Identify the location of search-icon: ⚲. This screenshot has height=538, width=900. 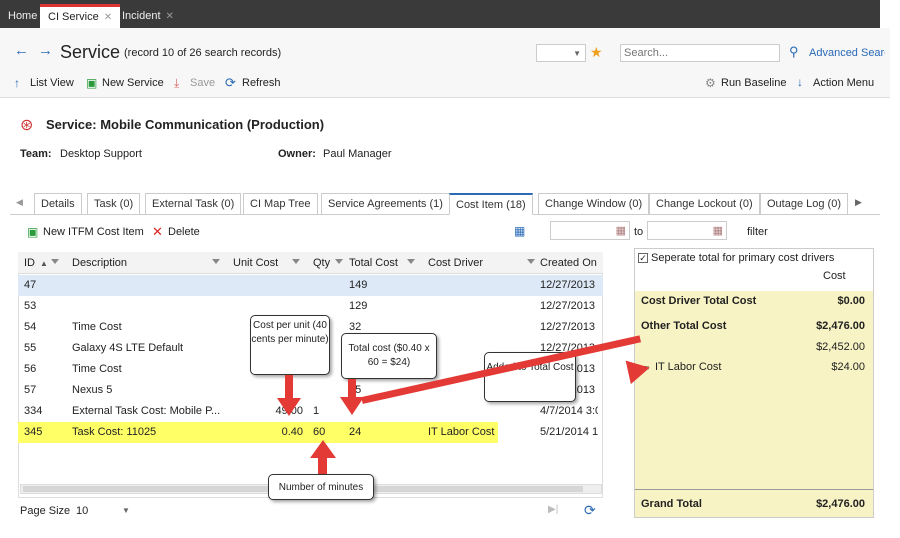
(794, 52).